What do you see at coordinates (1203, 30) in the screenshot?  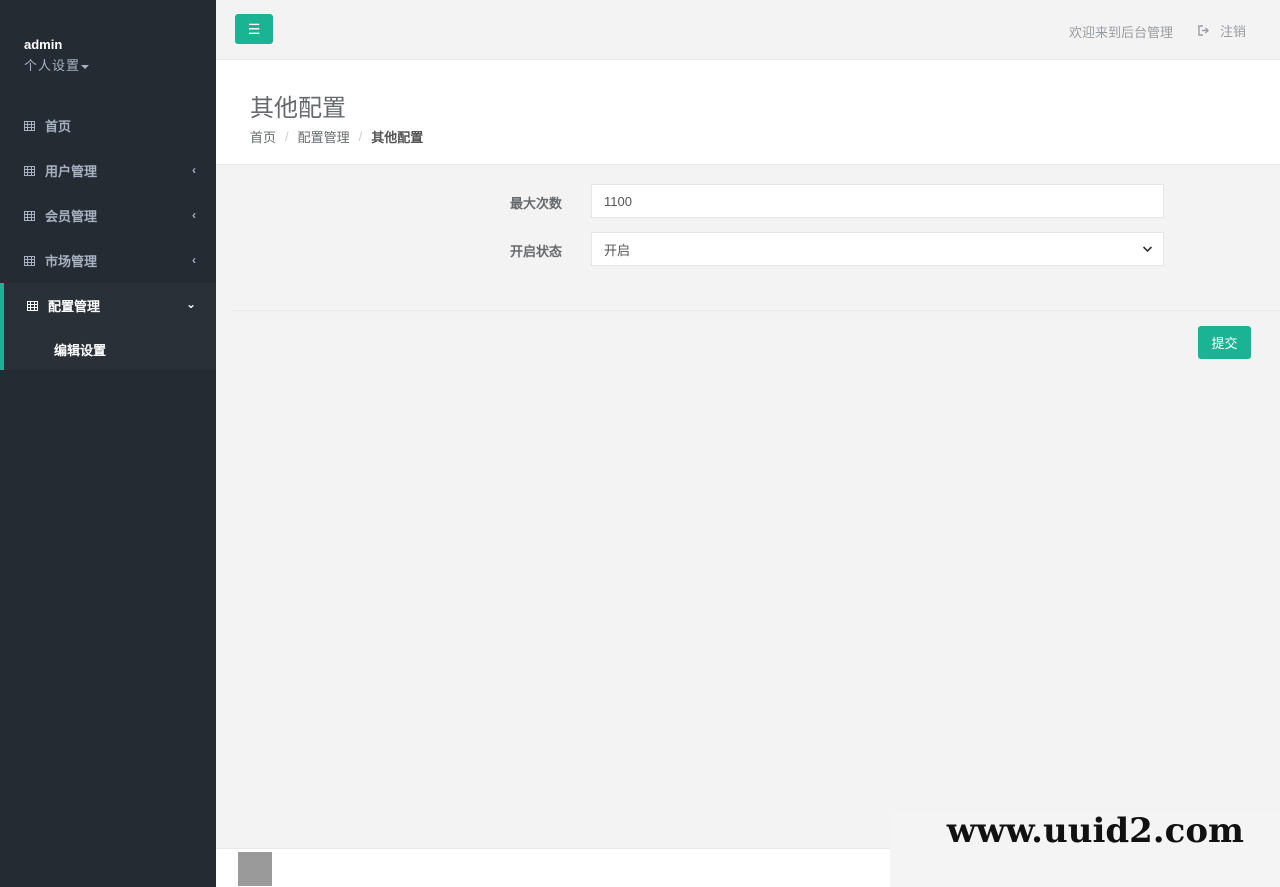 I see `sign-out-icon` at bounding box center [1203, 30].